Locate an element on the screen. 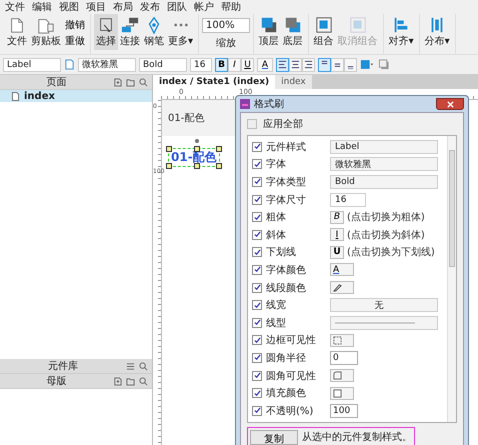 Image resolution: width=478 pixels, height=445 pixels. property-label: 线宽 is located at coordinates (276, 305).